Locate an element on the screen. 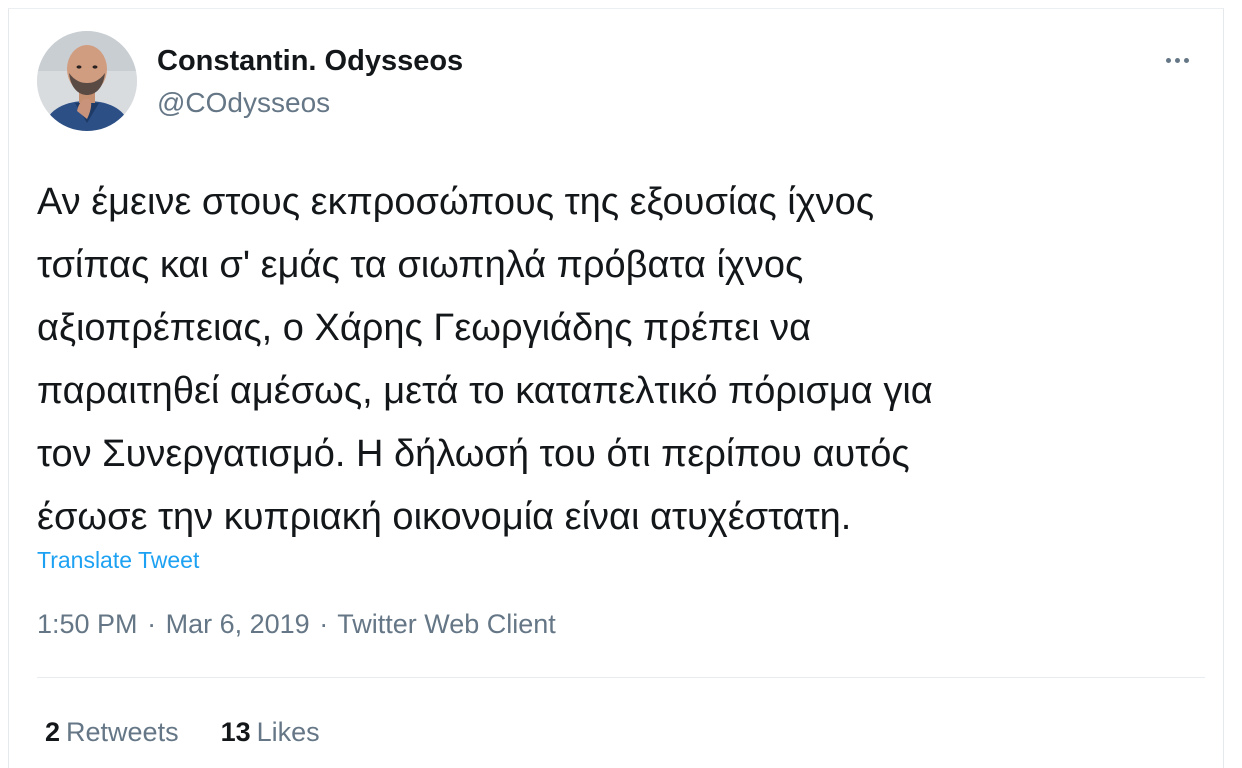 Image resolution: width=1242 pixels, height=768 pixels. avatar-photo is located at coordinates (87, 81).